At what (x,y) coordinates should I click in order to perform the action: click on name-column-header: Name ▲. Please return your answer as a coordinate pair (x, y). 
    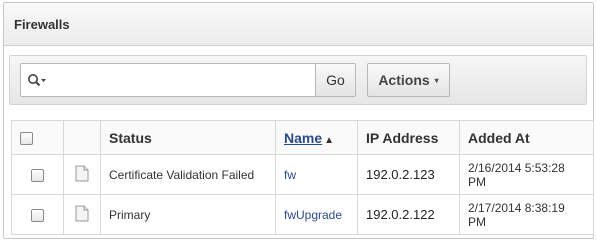
    Looking at the image, I should click on (316, 137).